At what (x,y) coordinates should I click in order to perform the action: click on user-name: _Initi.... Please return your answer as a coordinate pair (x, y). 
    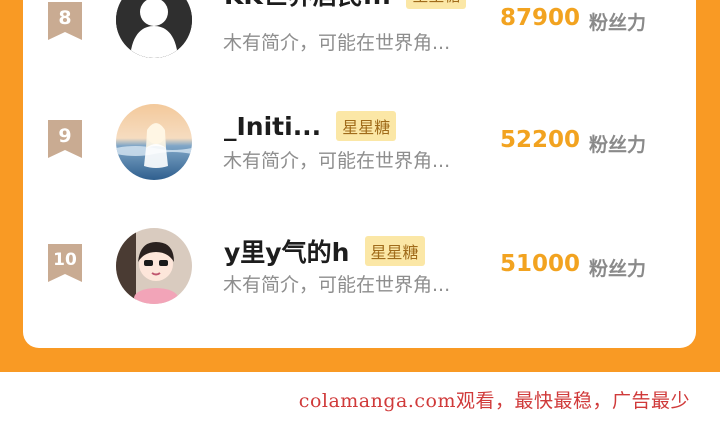
    Looking at the image, I should click on (272, 126).